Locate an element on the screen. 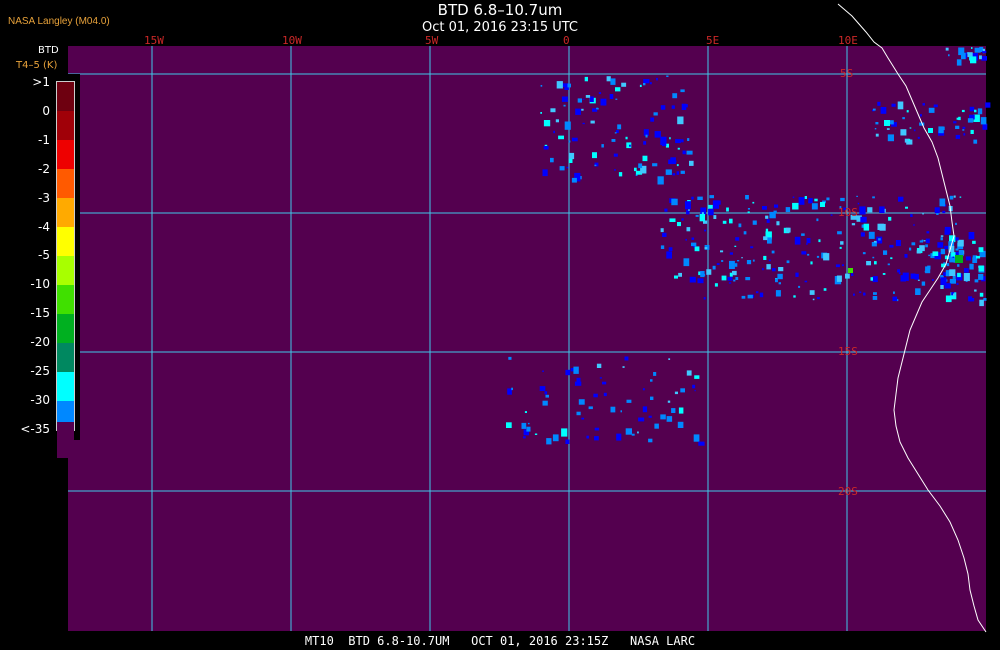 This screenshot has width=1000, height=650. grid-label-lat-5s: 5S is located at coordinates (847, 73).